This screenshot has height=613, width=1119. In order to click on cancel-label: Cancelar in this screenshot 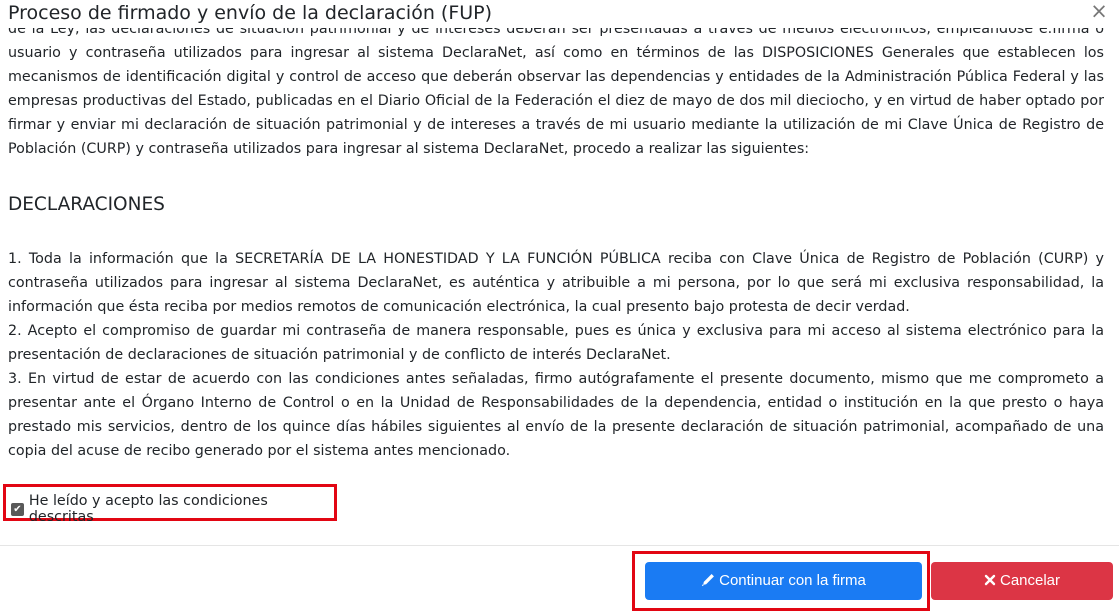, I will do `click(1030, 580)`.